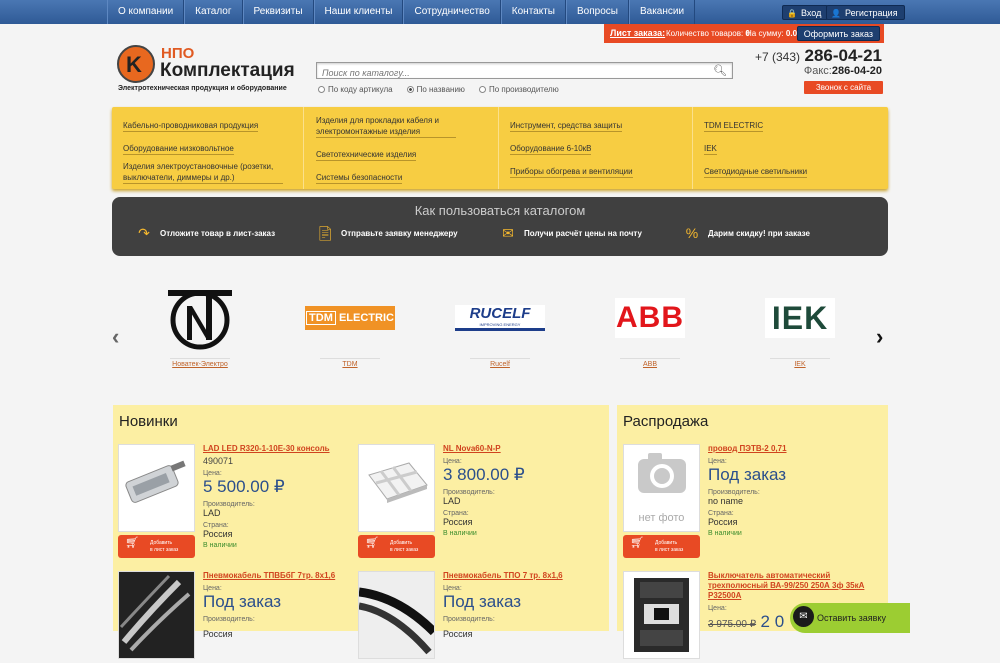  Describe the element at coordinates (283, 449) in the screenshot. I see `product-name: LAD LED R320-1-10E-30 консоль` at that location.